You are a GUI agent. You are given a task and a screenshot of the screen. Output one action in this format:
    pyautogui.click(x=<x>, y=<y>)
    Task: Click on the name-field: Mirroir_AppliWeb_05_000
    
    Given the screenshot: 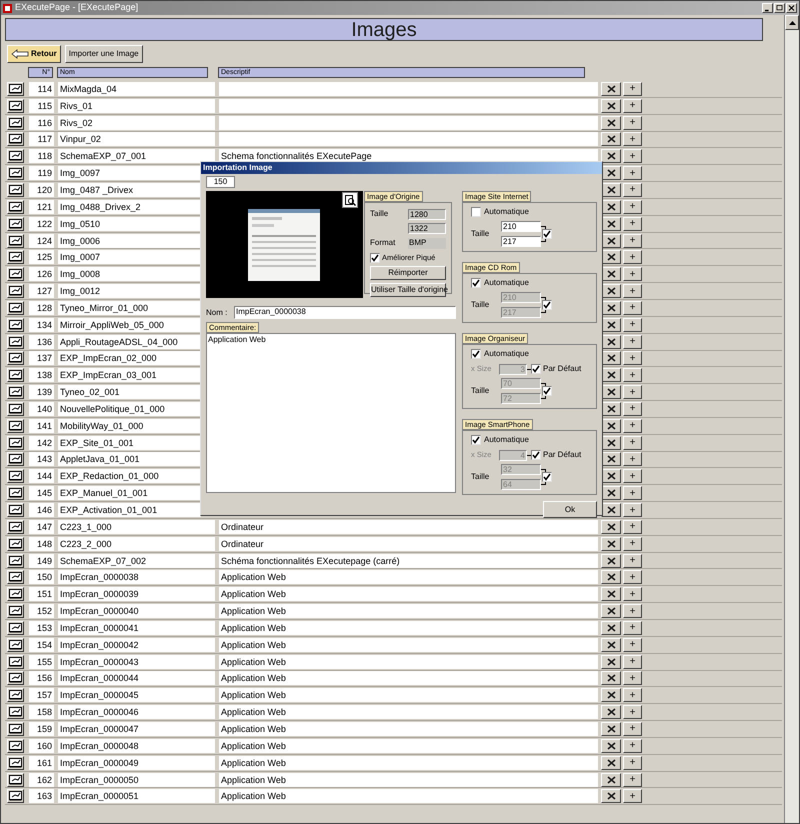 What is the action you would take?
    pyautogui.click(x=129, y=325)
    